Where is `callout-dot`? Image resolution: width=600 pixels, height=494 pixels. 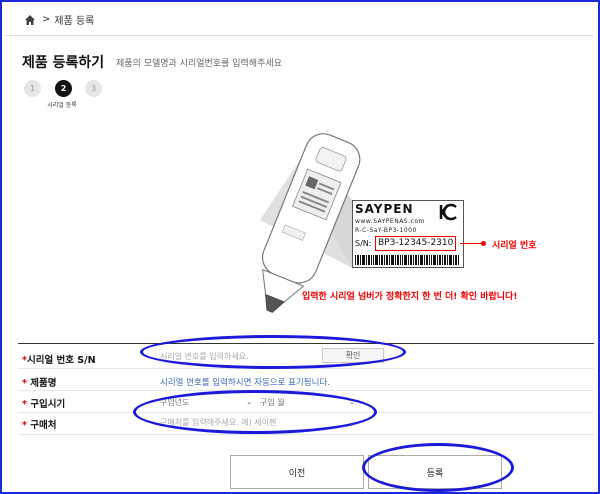 callout-dot is located at coordinates (483, 243).